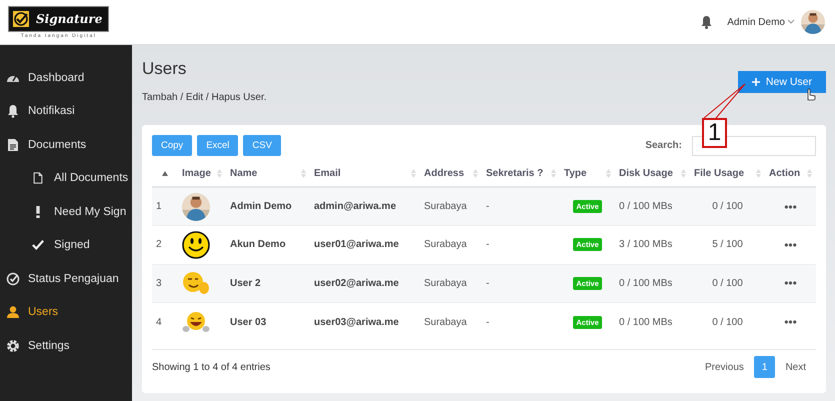 This screenshot has width=835, height=401. I want to click on column-header: Type, so click(575, 173).